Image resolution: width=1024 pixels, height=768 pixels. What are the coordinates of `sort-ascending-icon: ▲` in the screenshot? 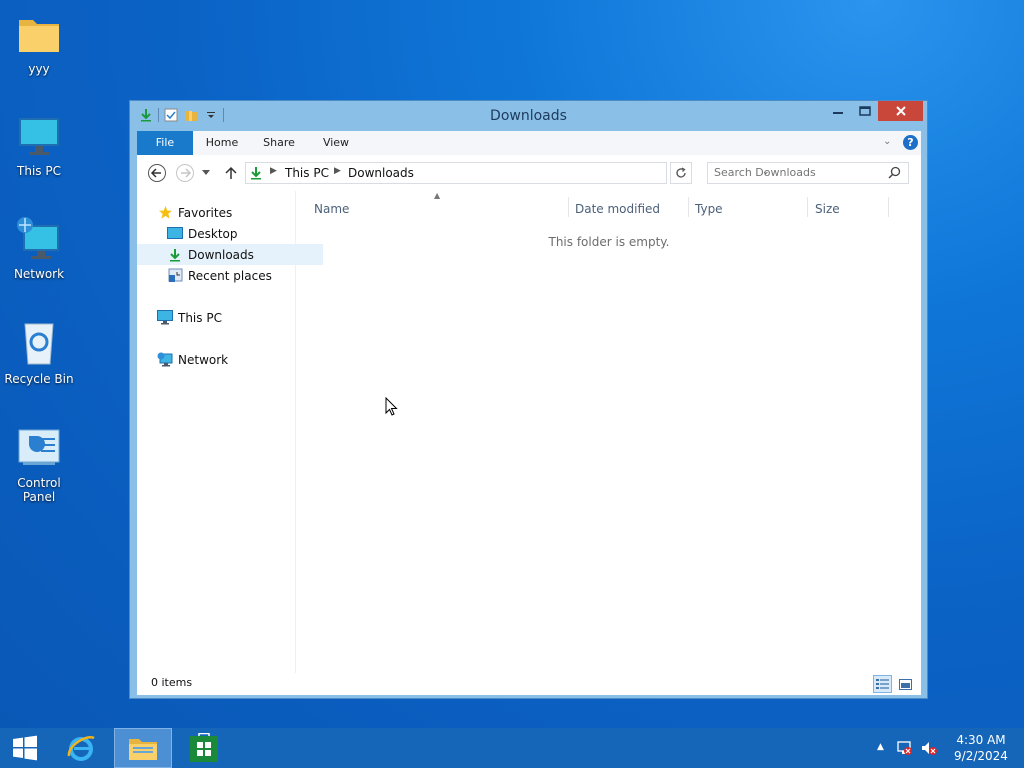 It's located at (437, 195).